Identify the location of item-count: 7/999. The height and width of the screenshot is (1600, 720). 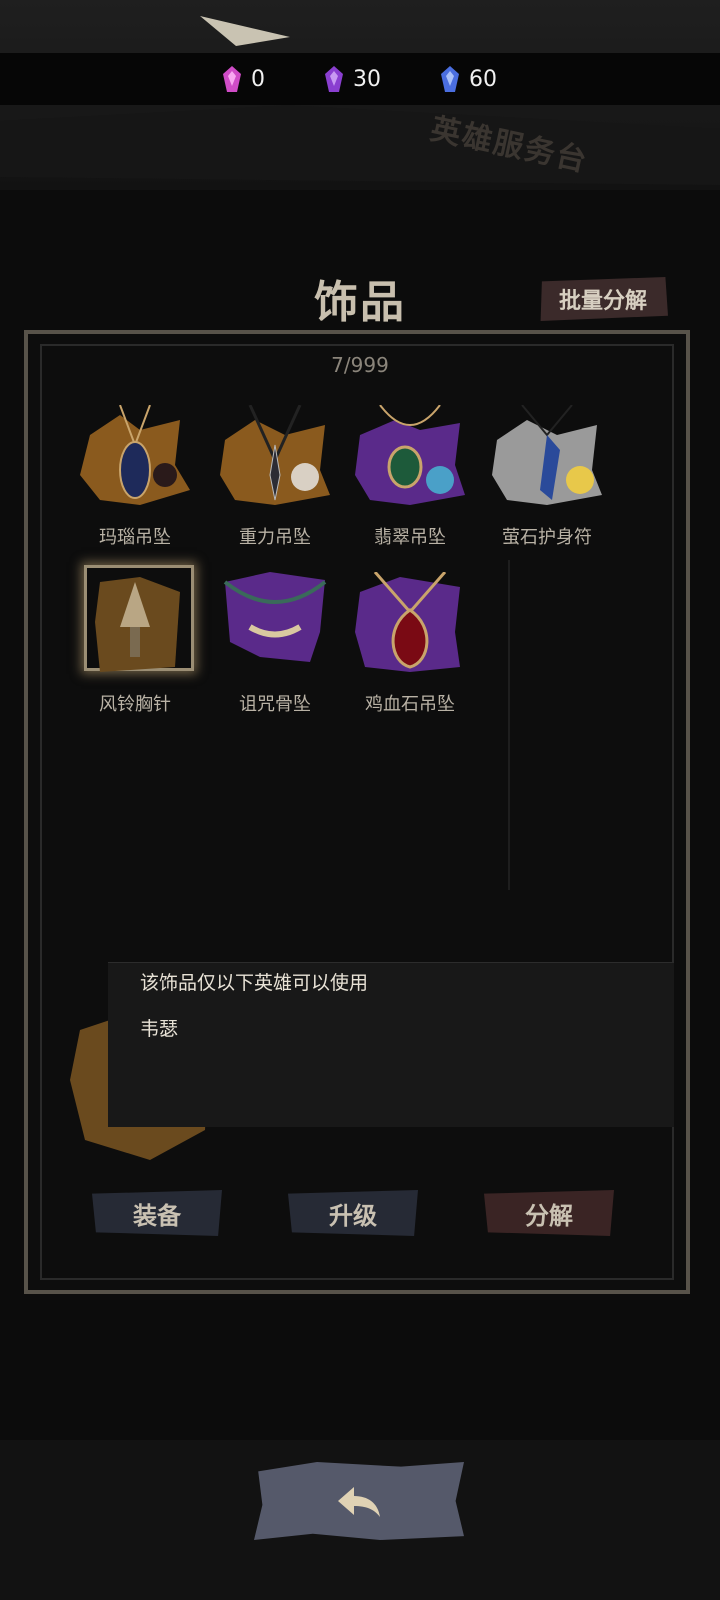
(360, 365).